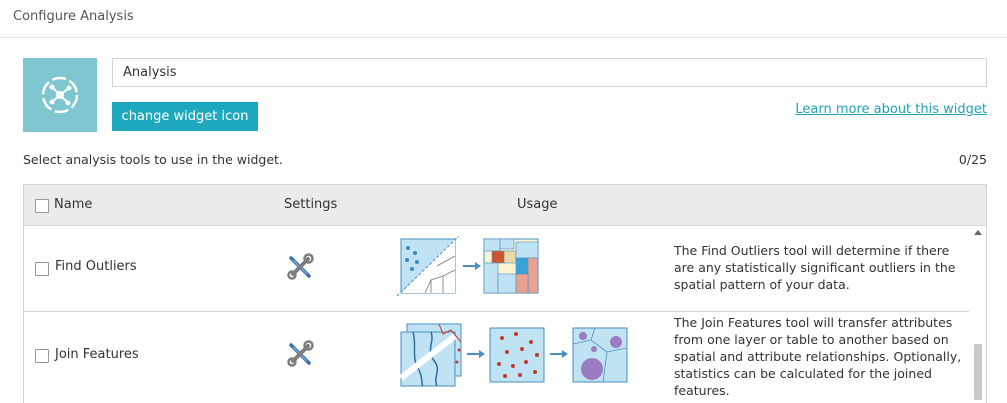 Image resolution: width=1007 pixels, height=403 pixels. I want to click on select-all-checkbox, so click(42, 206).